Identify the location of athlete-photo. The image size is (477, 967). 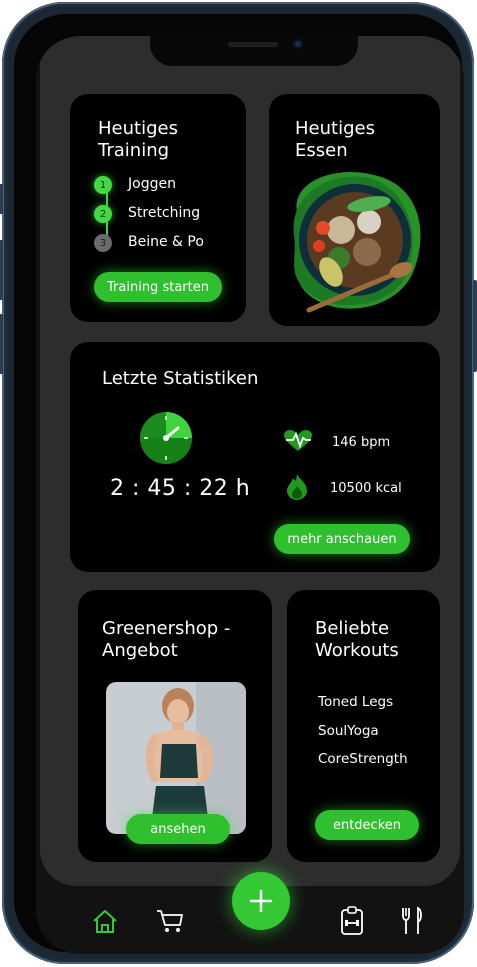
(176, 758).